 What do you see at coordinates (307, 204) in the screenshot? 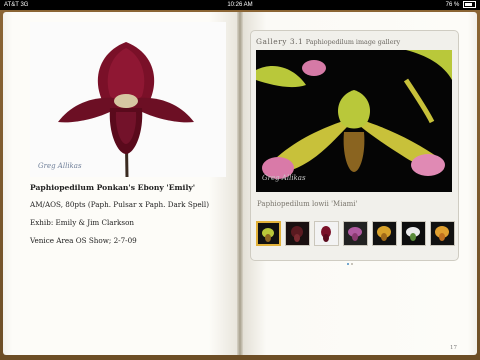
I see `gallery-caption: Paphiopedilum lowii 'Miami'` at bounding box center [307, 204].